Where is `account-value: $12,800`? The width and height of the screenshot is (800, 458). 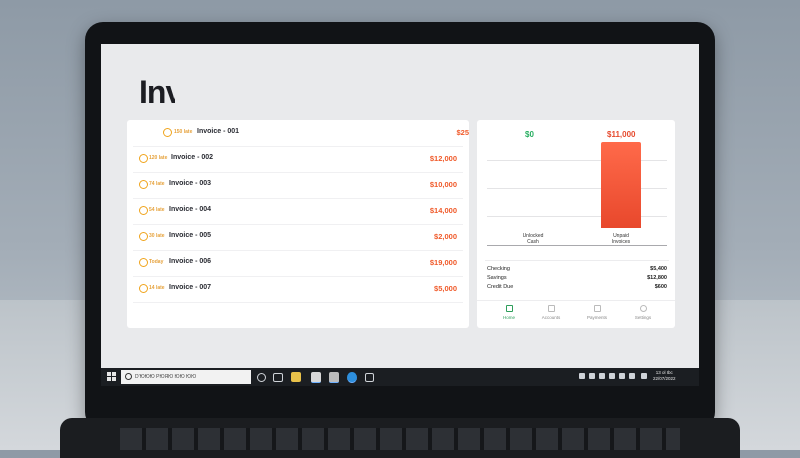 account-value: $12,800 is located at coordinates (657, 278).